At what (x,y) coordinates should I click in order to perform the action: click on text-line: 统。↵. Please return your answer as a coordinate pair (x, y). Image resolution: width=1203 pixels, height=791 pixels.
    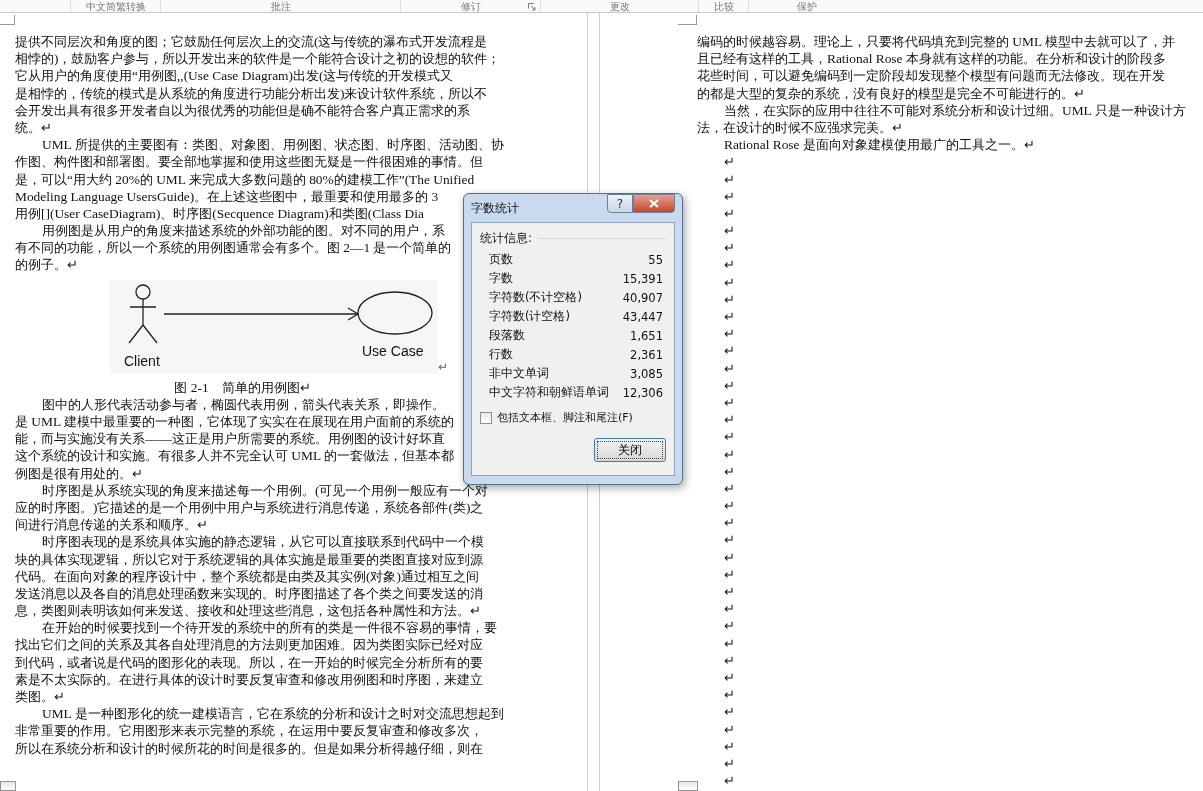
    Looking at the image, I should click on (33, 127).